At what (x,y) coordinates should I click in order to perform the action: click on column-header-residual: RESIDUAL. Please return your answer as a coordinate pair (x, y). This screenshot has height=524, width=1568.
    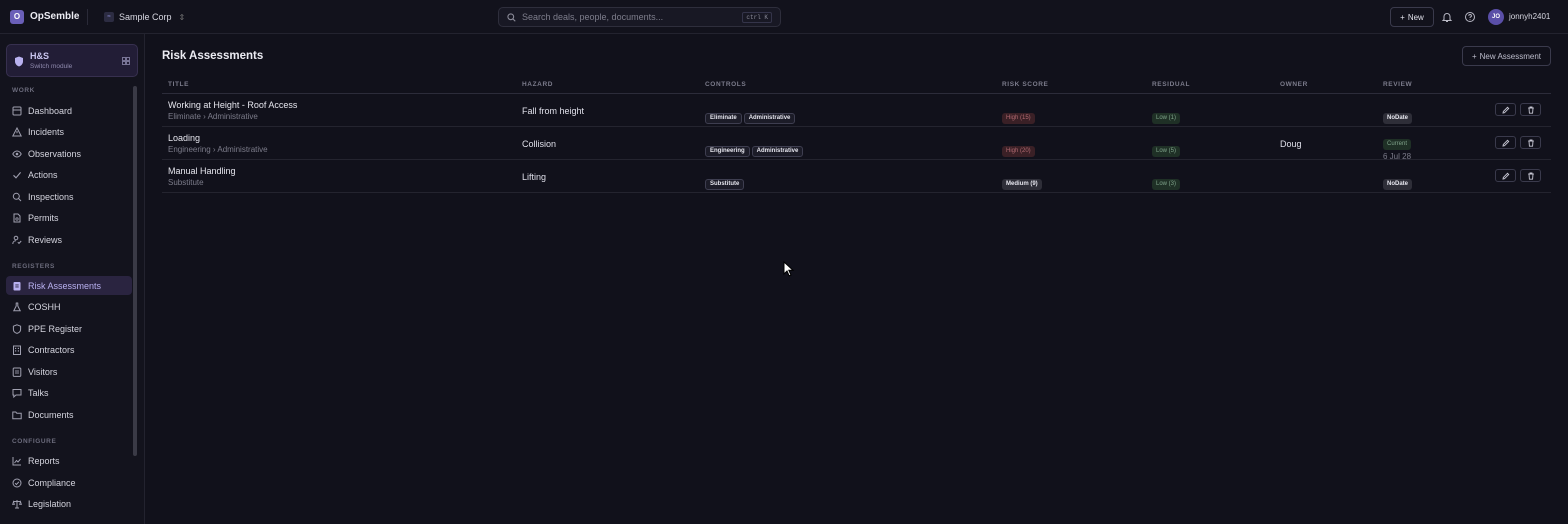
    Looking at the image, I should click on (1171, 84).